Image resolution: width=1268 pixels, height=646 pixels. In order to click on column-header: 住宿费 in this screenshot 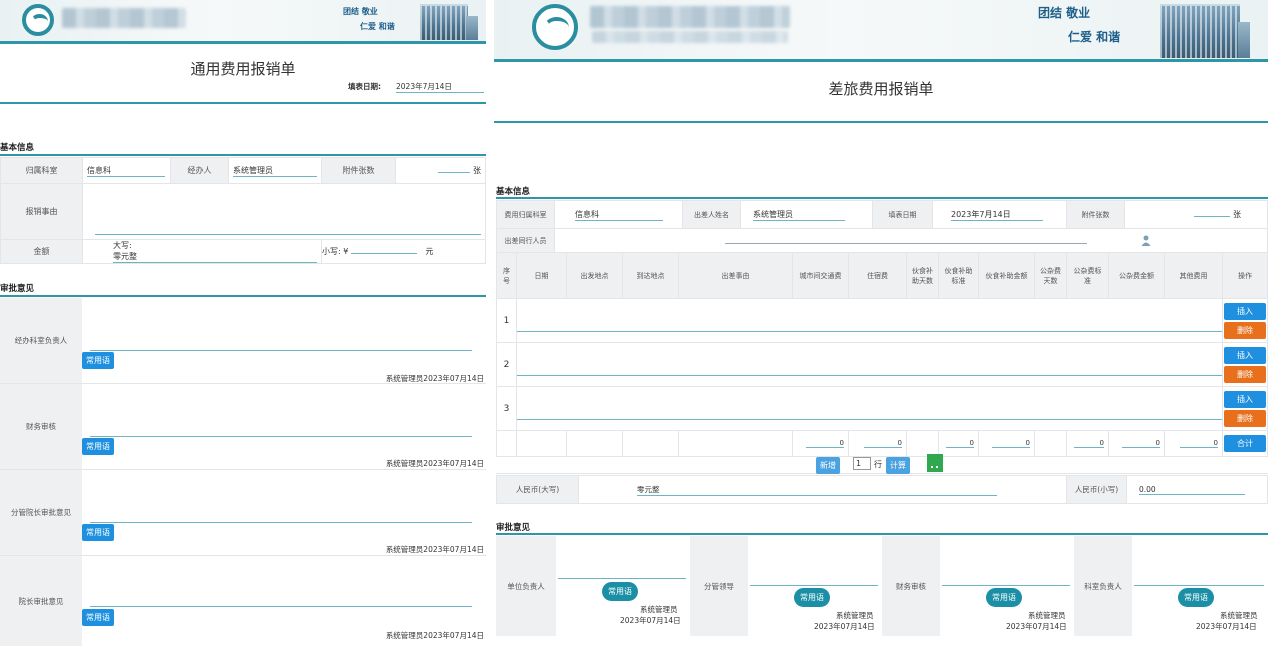, I will do `click(877, 275)`.